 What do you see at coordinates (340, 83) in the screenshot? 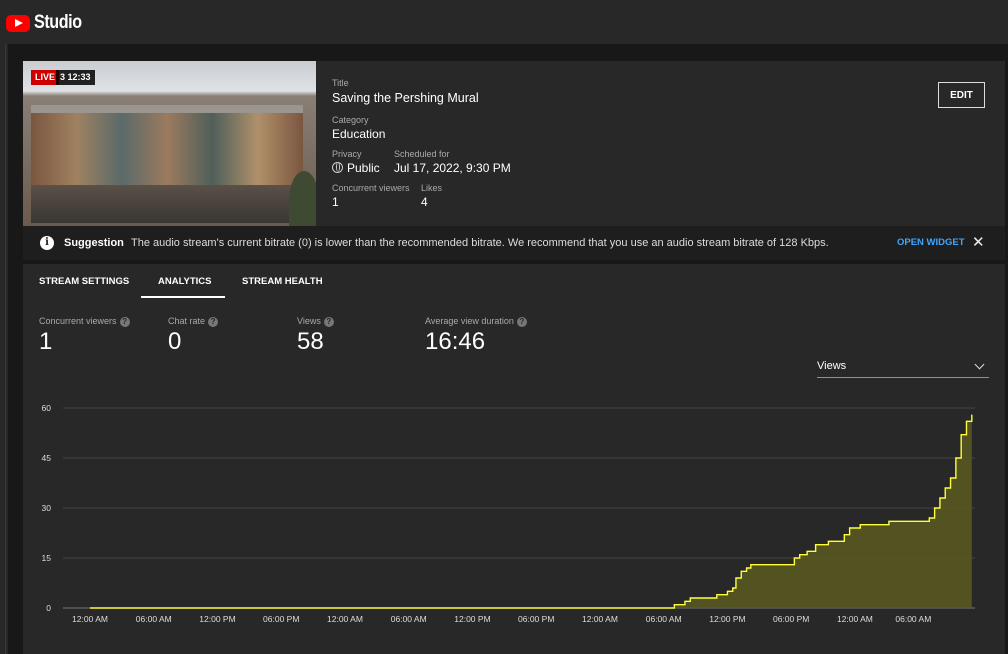
I see `title-label: Title` at bounding box center [340, 83].